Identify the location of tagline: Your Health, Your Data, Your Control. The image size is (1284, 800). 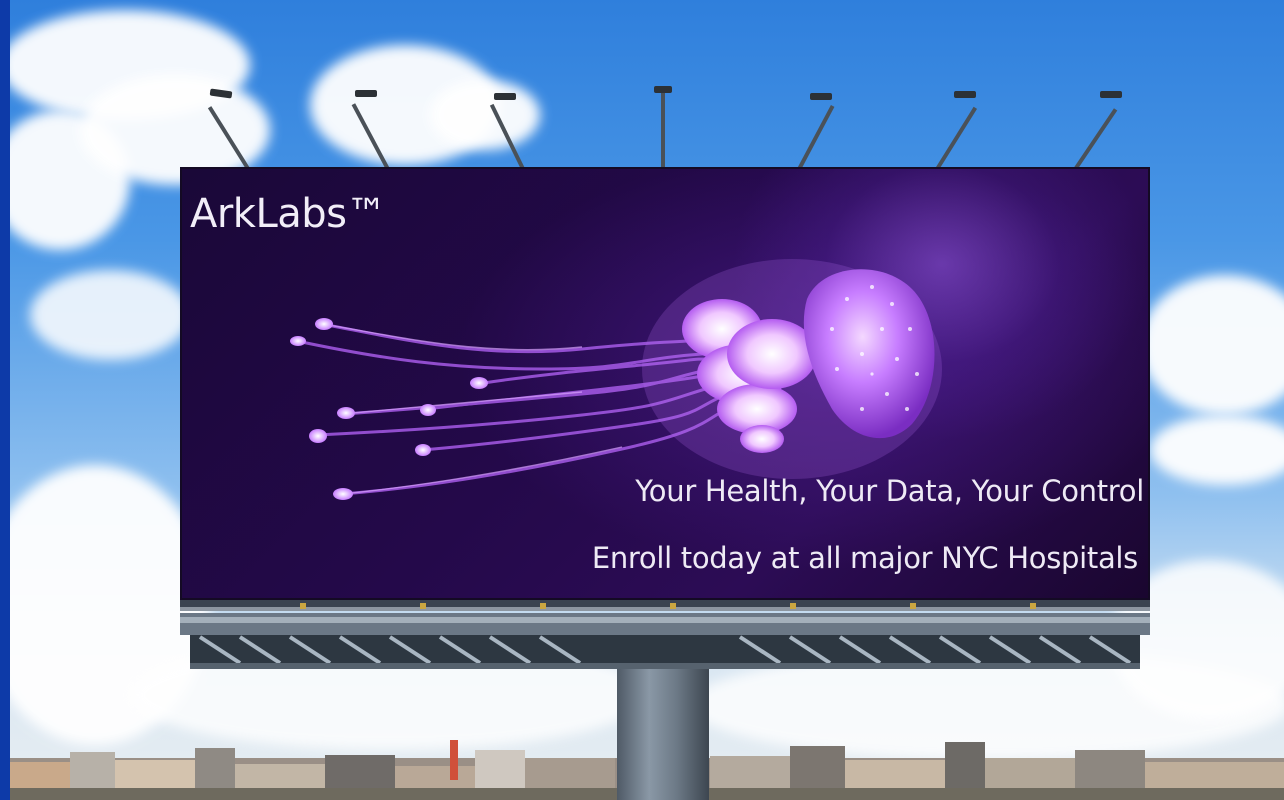
(889, 491).